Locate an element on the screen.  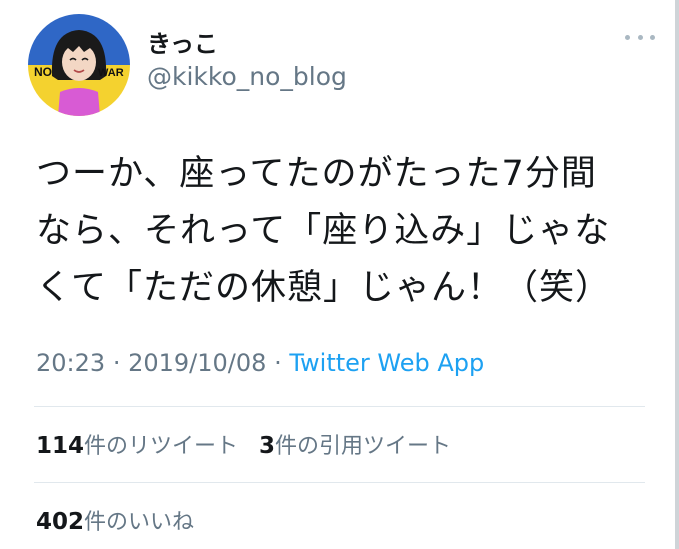
likes-stat: 402件のいいね is located at coordinates (115, 520).